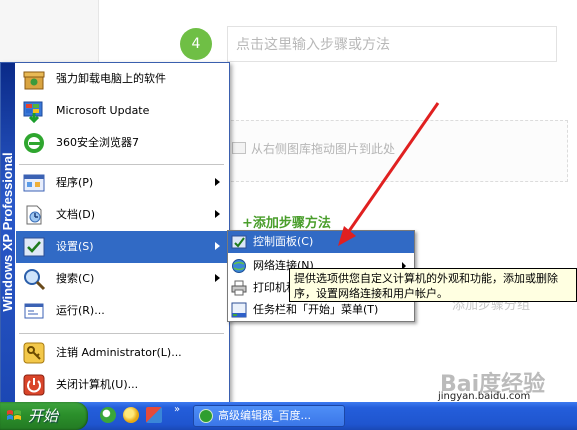  I want to click on menu-item-label: 设置(S), so click(75, 246).